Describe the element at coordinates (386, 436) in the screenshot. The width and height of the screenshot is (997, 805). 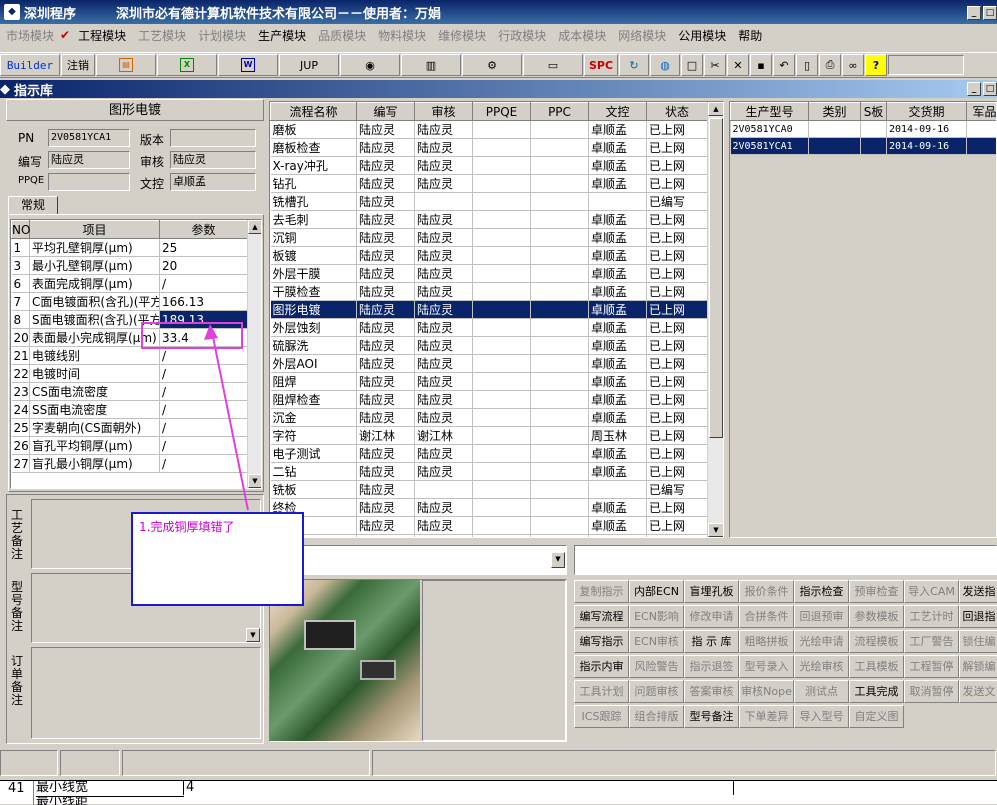
I see `process-author: 谢江林` at that location.